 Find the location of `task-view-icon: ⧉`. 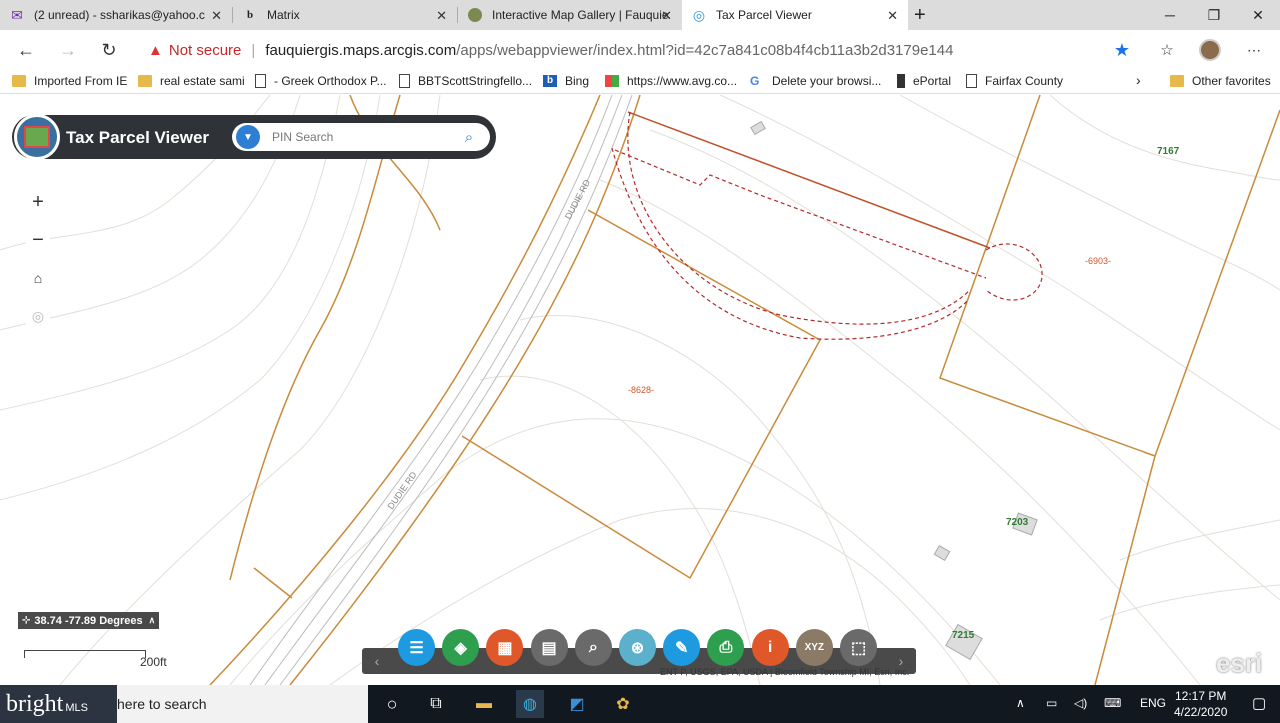

task-view-icon: ⧉ is located at coordinates (436, 704).